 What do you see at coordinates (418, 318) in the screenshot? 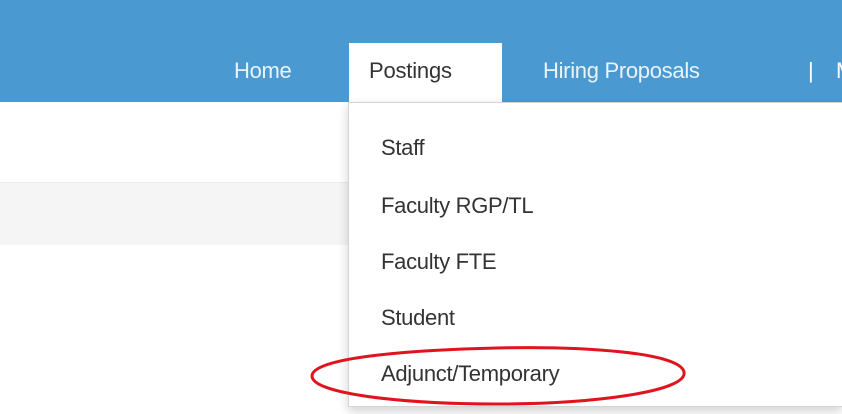
I see `dropdown-item-student: Student` at bounding box center [418, 318].